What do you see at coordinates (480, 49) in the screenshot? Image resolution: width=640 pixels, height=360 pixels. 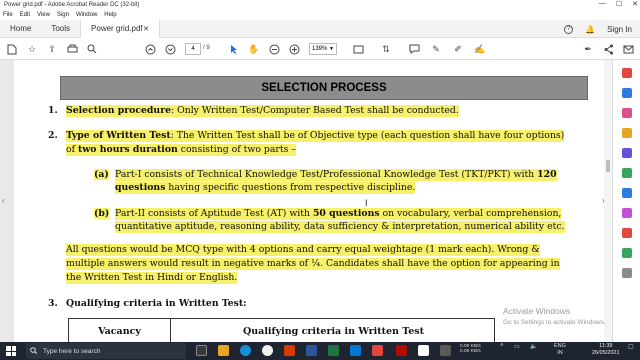 I see `sign-icon: ✍` at bounding box center [480, 49].